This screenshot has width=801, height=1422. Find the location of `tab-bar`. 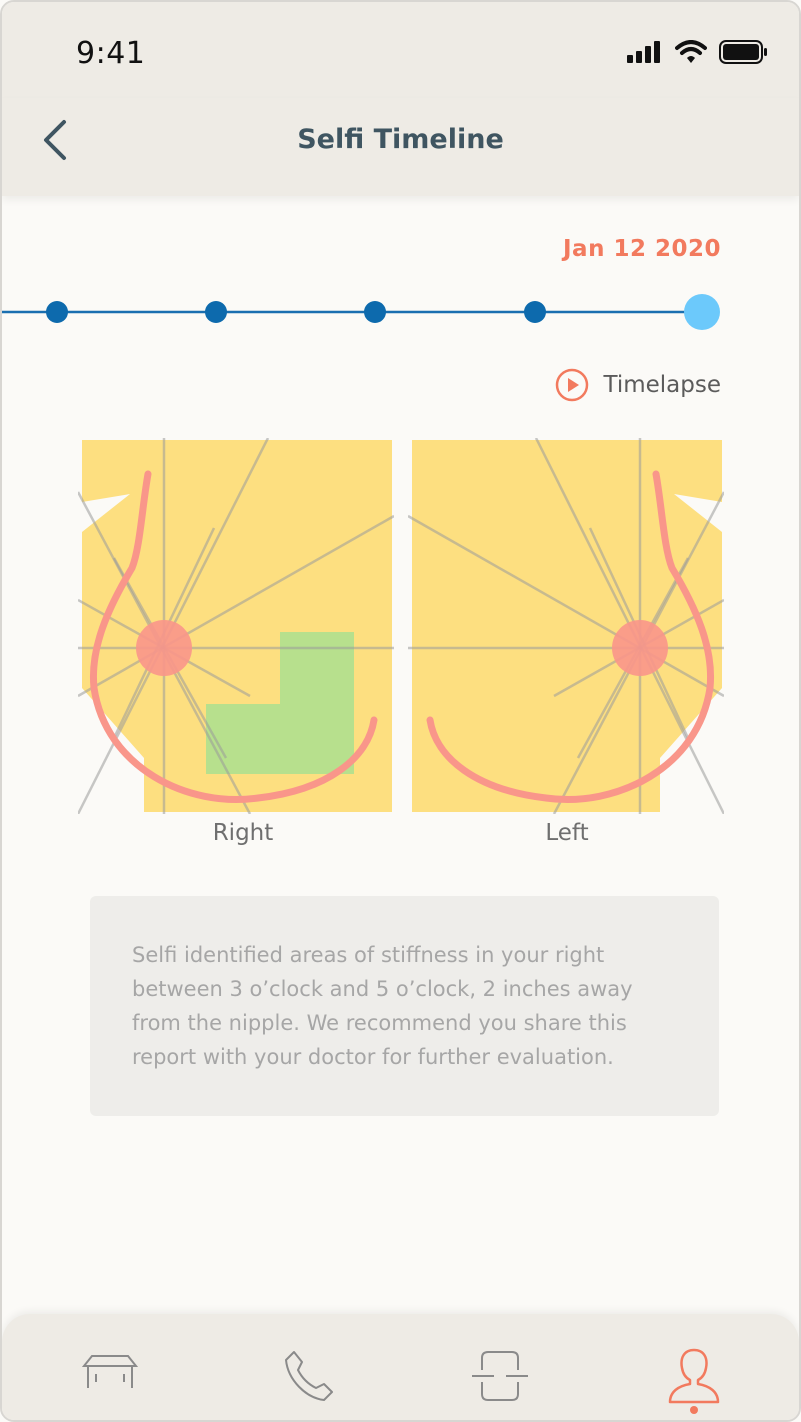

tab-bar is located at coordinates (400, 1367).